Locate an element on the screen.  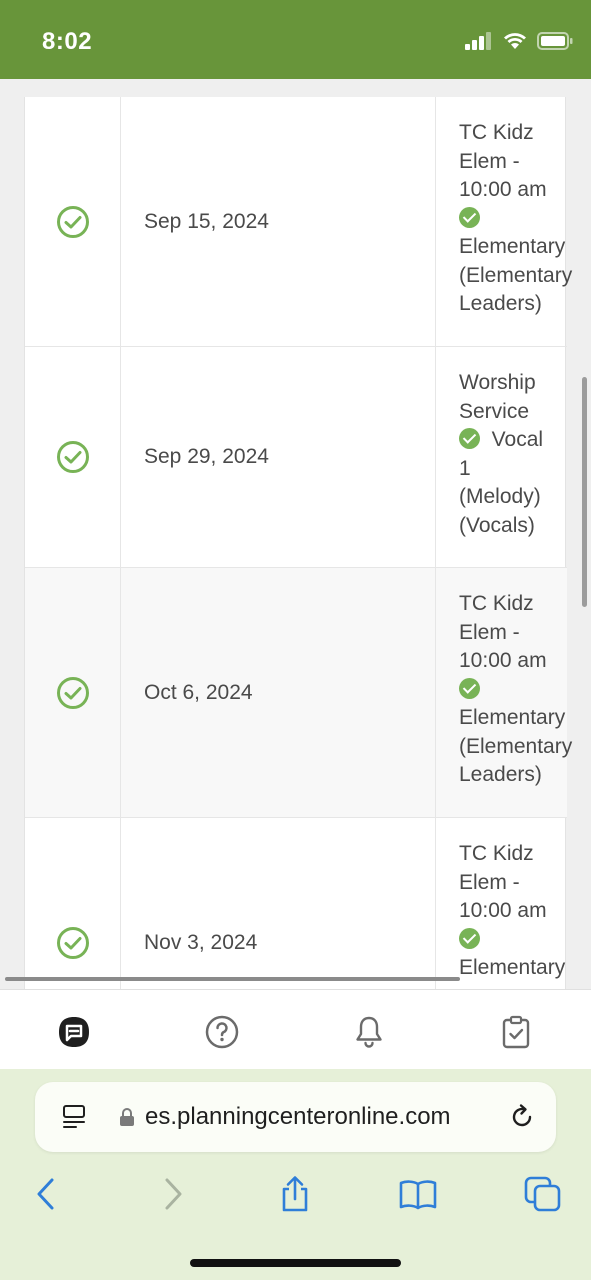
bookmarks-button is located at coordinates (418, 1194).